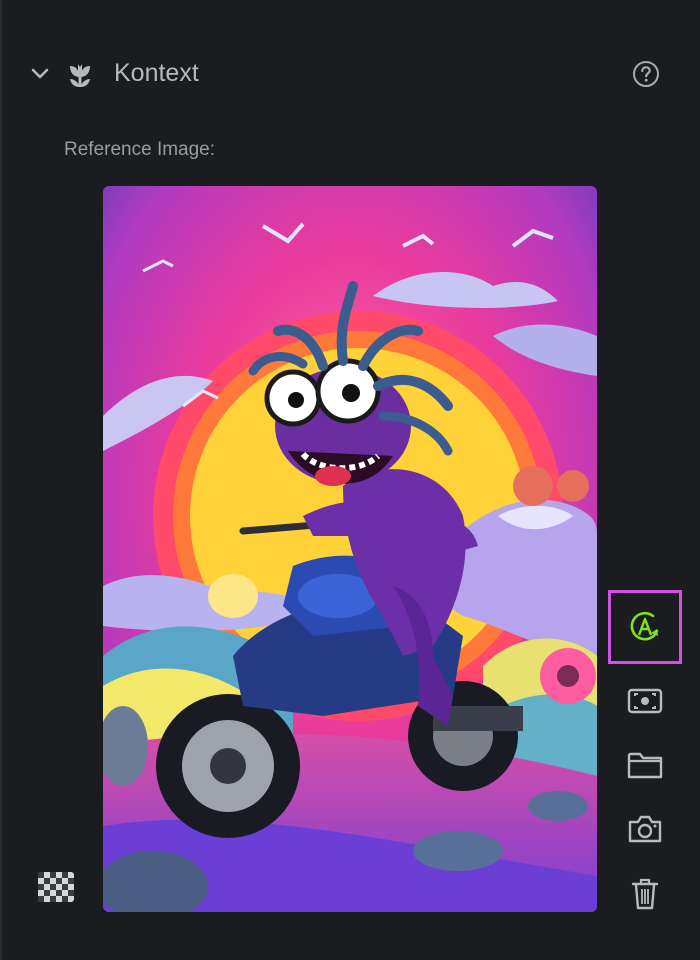 The height and width of the screenshot is (960, 700). I want to click on delete-button, so click(645, 893).